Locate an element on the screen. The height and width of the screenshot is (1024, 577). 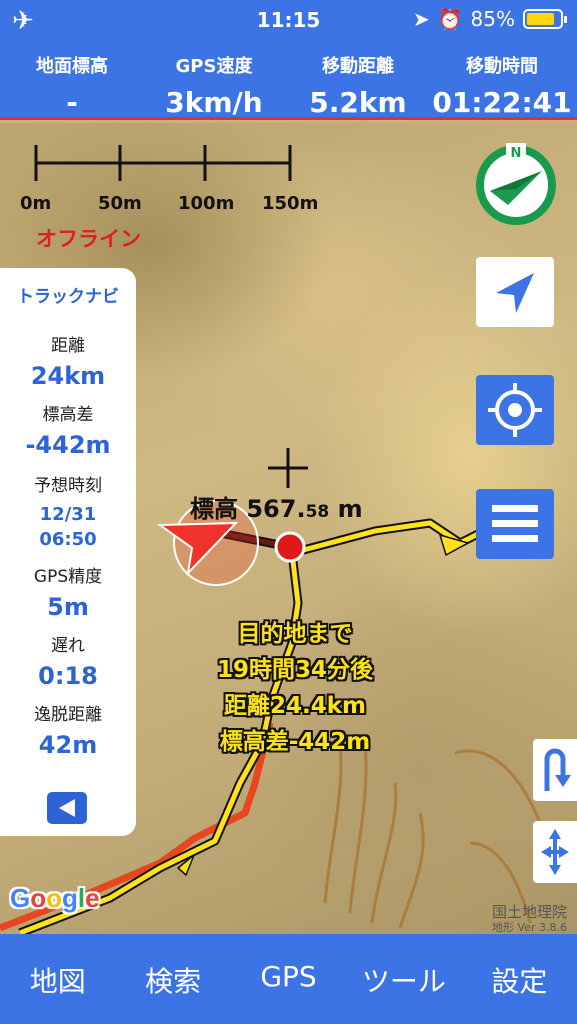
compass-button: N is located at coordinates (516, 185).